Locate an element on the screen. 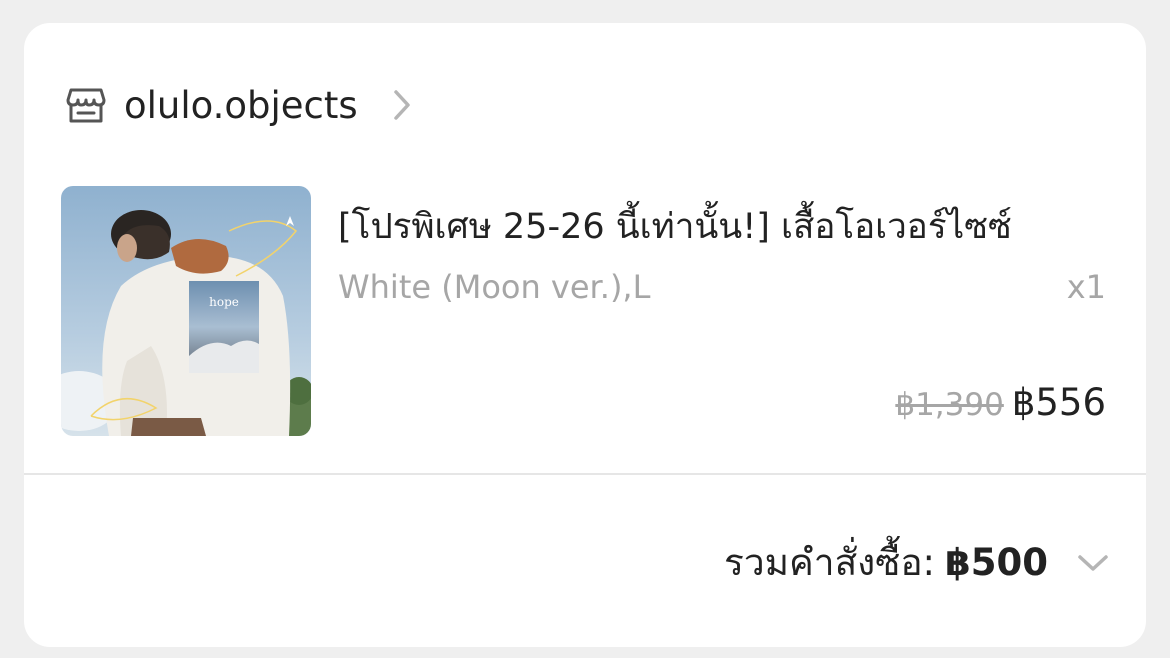 The image size is (1170, 658). price-row: ฿1,390 ฿556 is located at coordinates (1000, 402).